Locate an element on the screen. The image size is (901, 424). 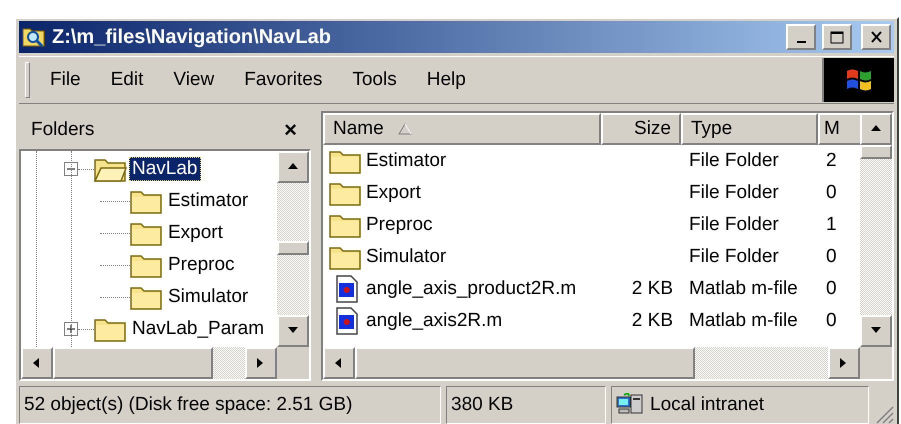
column-header: Name is located at coordinates (462, 129).